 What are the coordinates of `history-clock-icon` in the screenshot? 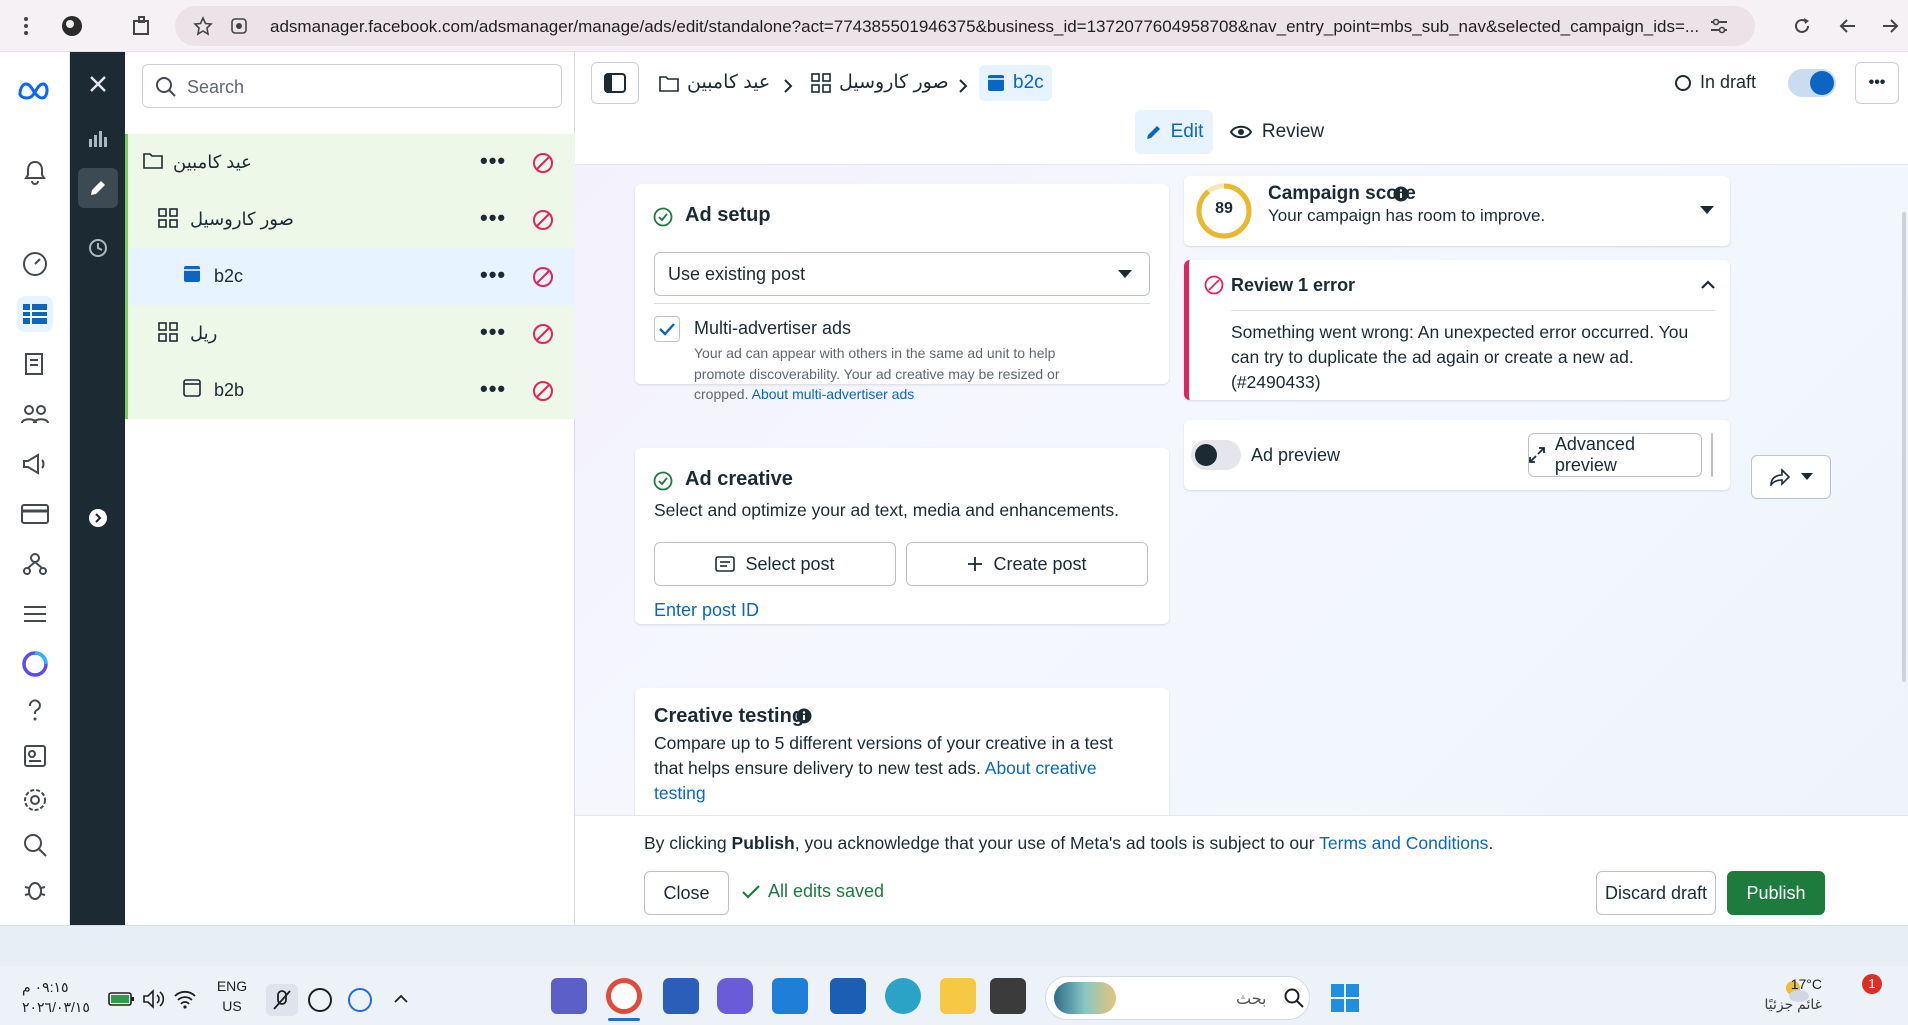 It's located at (98, 248).